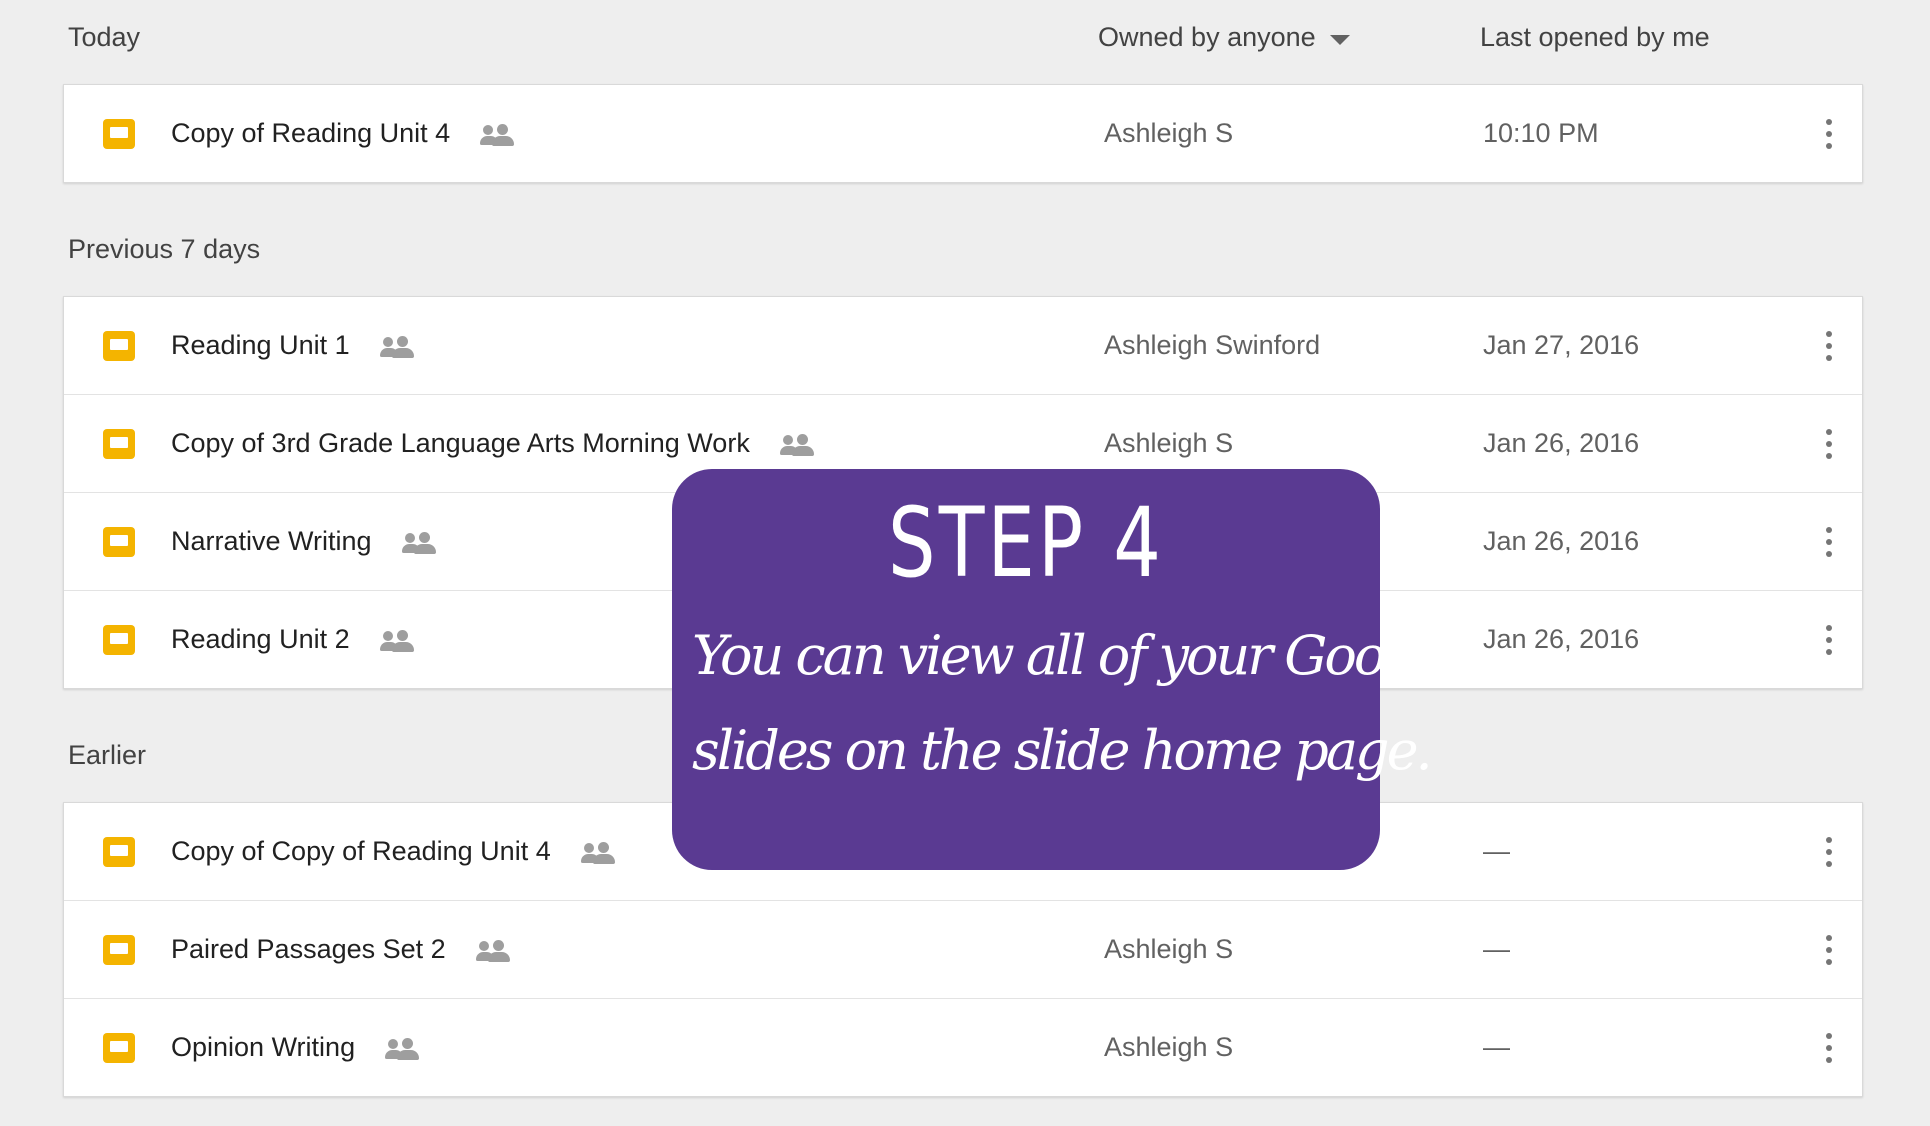 The height and width of the screenshot is (1126, 1930). Describe the element at coordinates (260, 639) in the screenshot. I see `file-name: Reading Unit 2` at that location.